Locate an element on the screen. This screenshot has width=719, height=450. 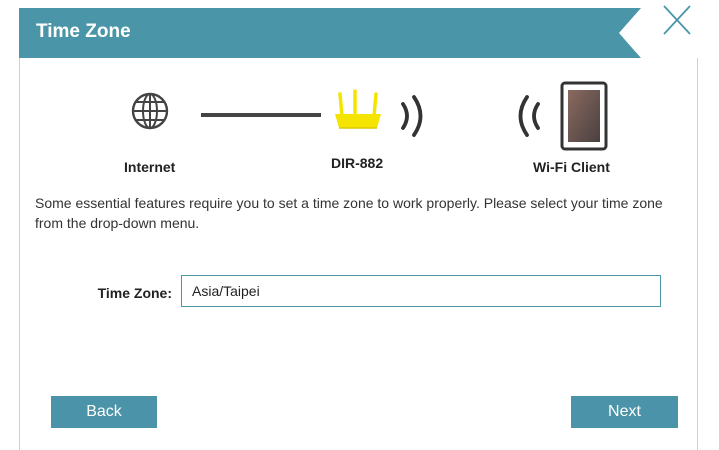
tablet-icon is located at coordinates (584, 116).